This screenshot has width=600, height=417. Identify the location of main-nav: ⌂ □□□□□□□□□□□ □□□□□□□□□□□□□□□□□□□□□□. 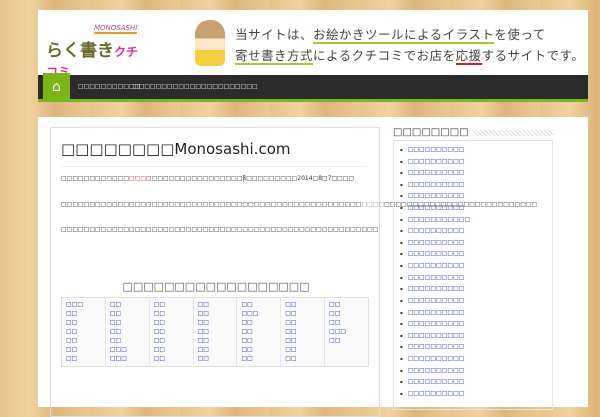
(313, 87).